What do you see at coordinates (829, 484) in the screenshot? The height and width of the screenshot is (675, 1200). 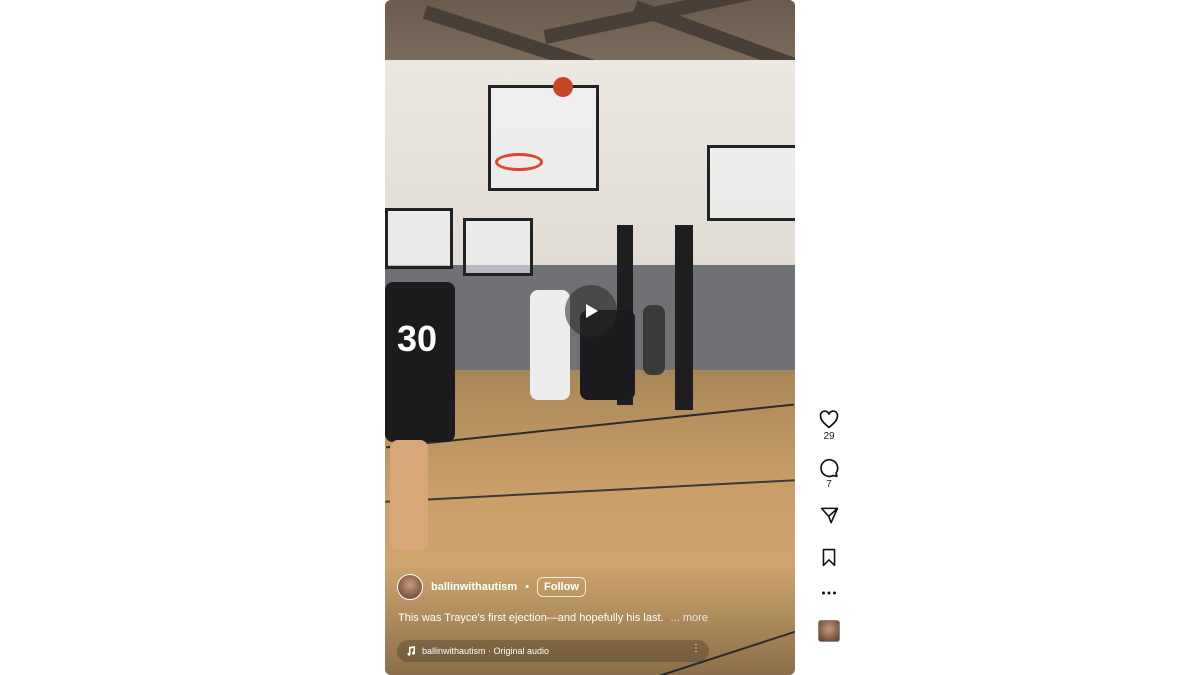 I see `comment-count: 7` at bounding box center [829, 484].